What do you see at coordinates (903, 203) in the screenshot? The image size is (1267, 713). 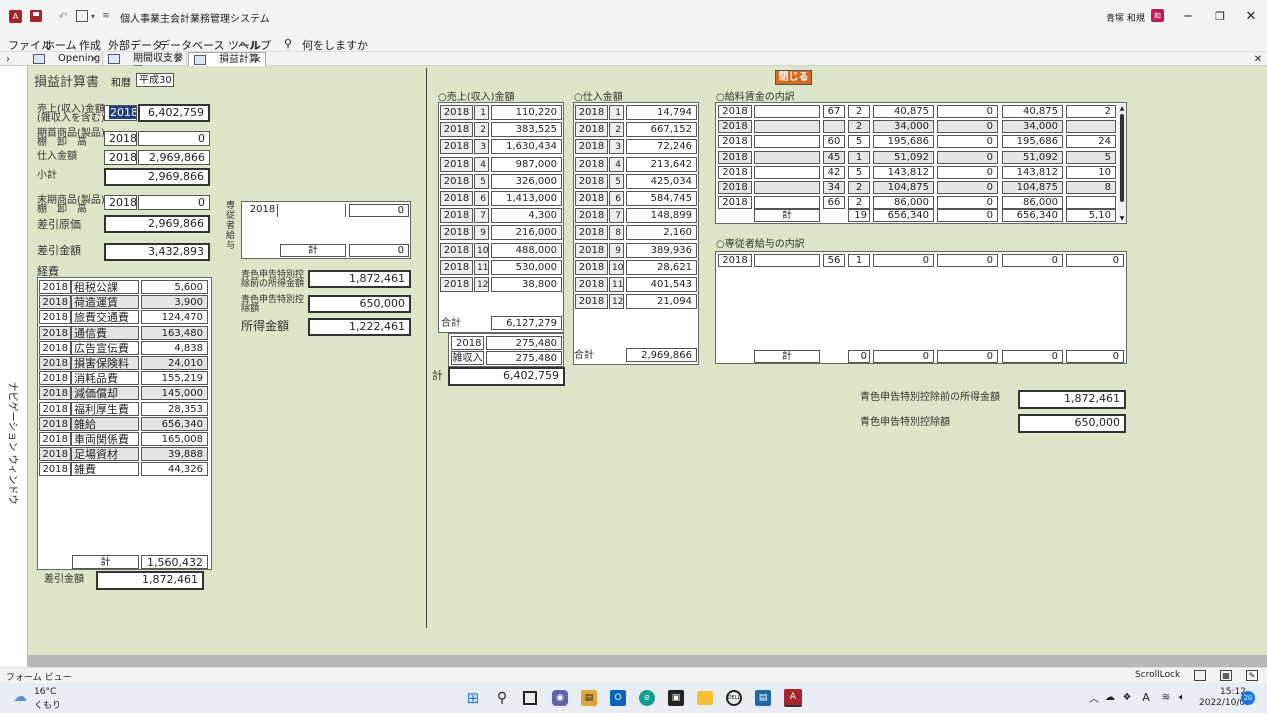 I see `wage-pay: 86,000` at bounding box center [903, 203].